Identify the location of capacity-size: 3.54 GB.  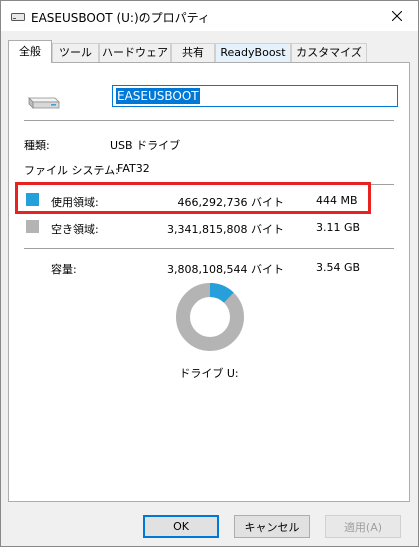
(338, 267).